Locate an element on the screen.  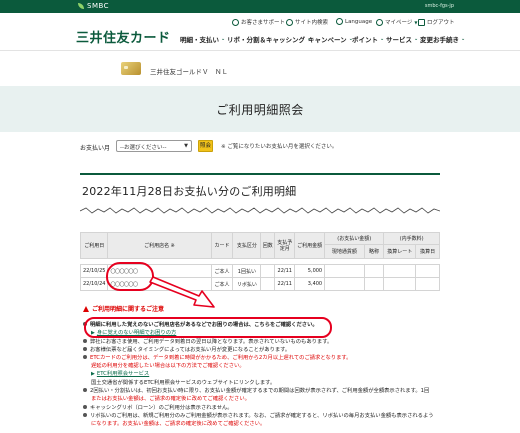
row-date: 22/10/24 is located at coordinates (94, 284).